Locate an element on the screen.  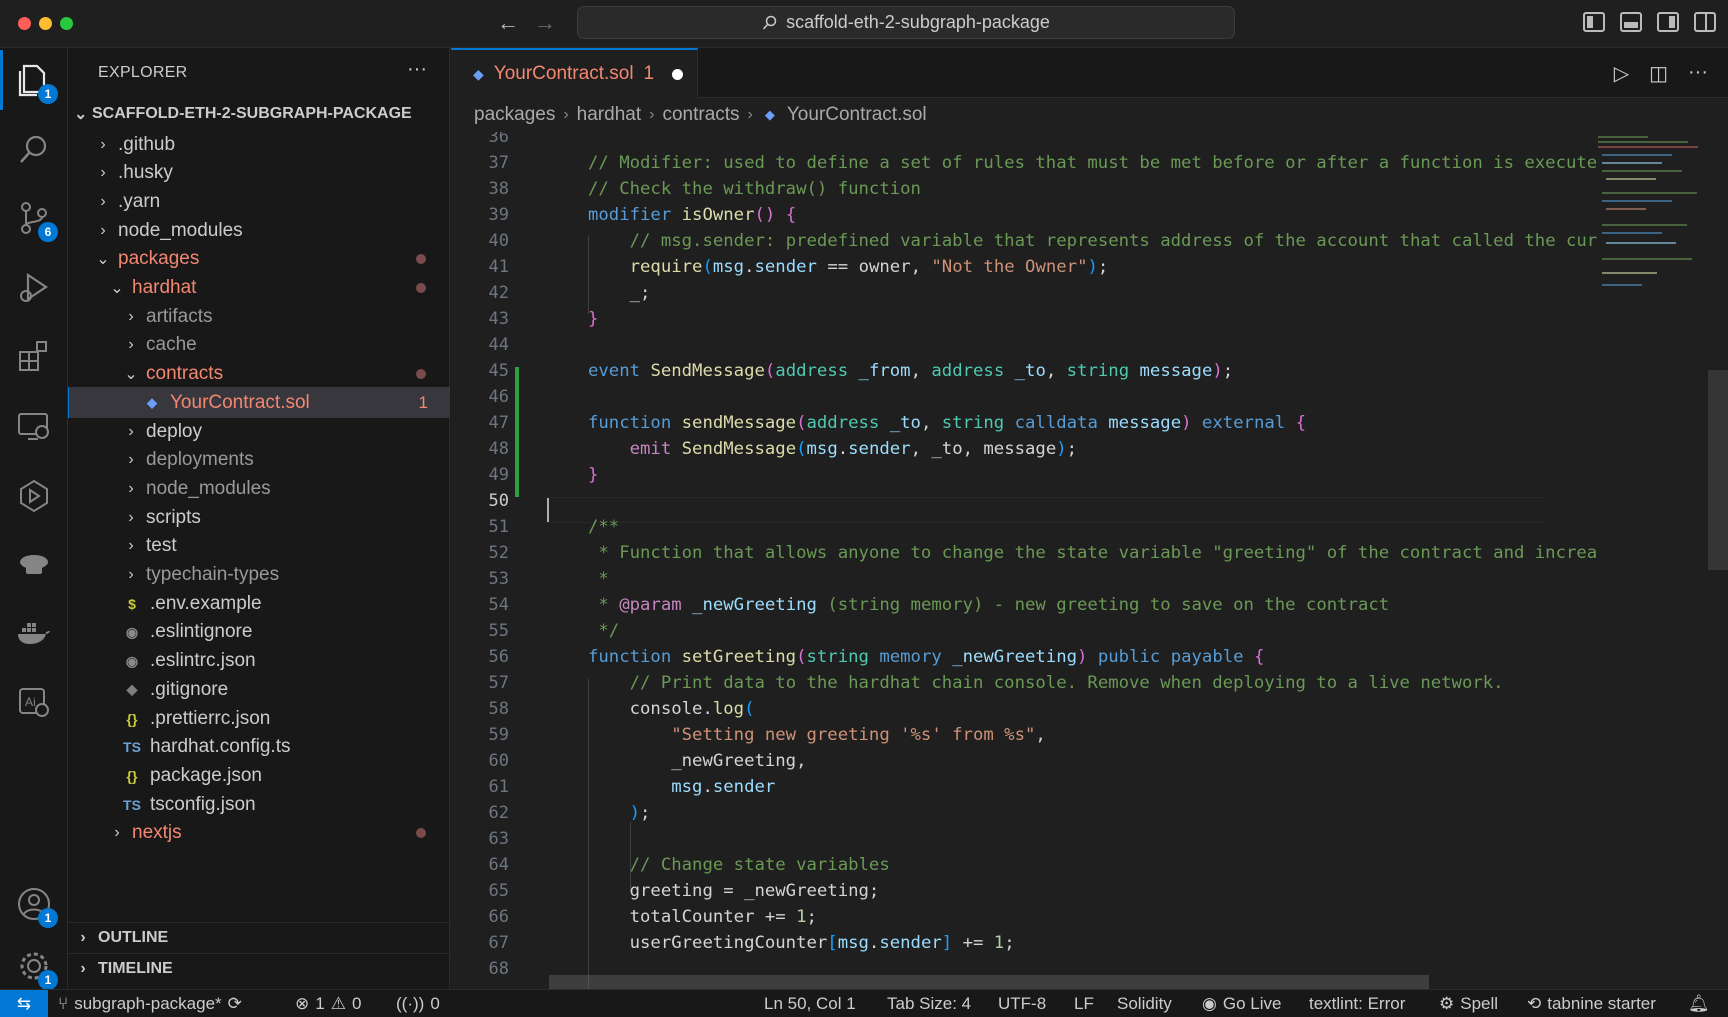
run-debug-icon is located at coordinates (34, 288).